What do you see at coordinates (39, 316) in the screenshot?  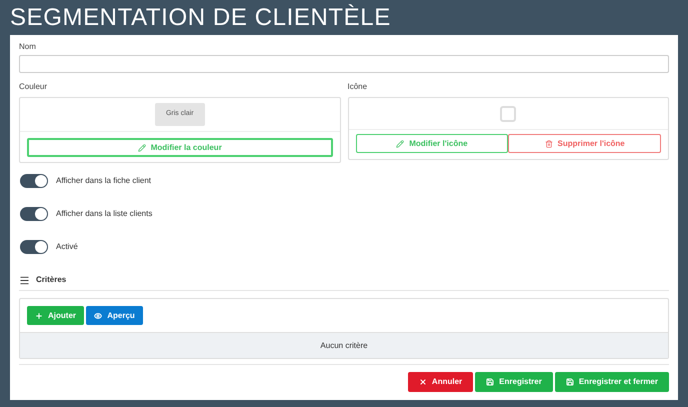 I see `plus-icon` at bounding box center [39, 316].